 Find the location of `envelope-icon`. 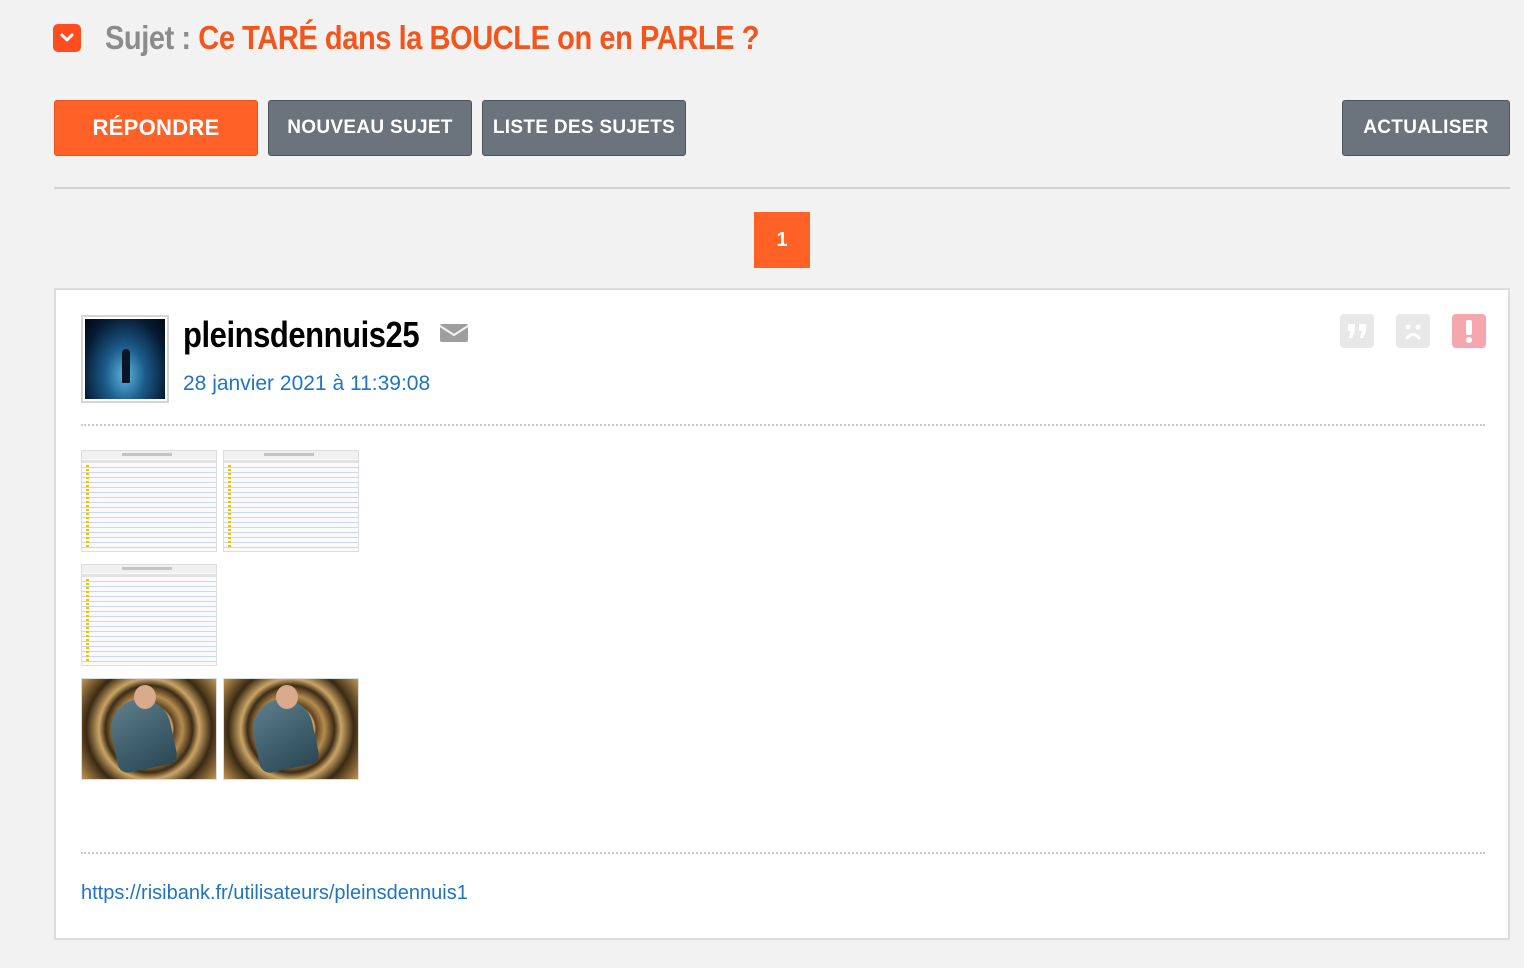

envelope-icon is located at coordinates (454, 333).